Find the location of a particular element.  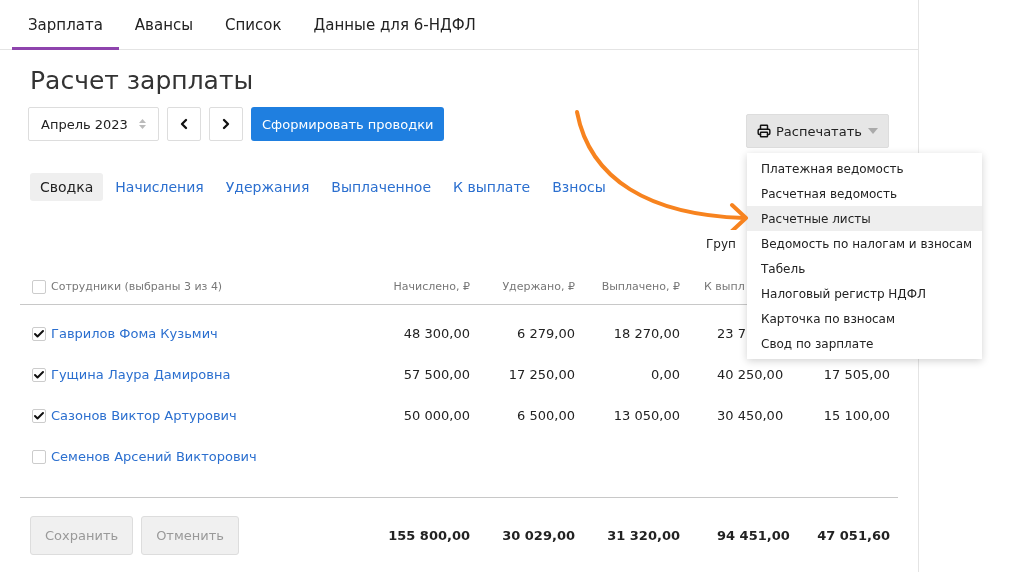

employee-link: Семенов Арсений Викторович is located at coordinates (154, 456).